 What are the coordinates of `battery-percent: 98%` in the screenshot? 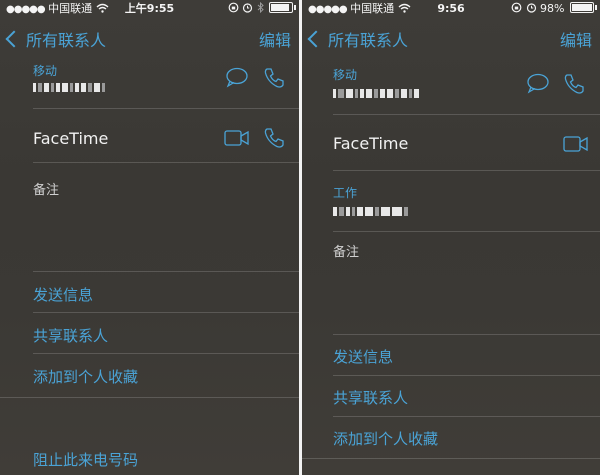 It's located at (552, 8).